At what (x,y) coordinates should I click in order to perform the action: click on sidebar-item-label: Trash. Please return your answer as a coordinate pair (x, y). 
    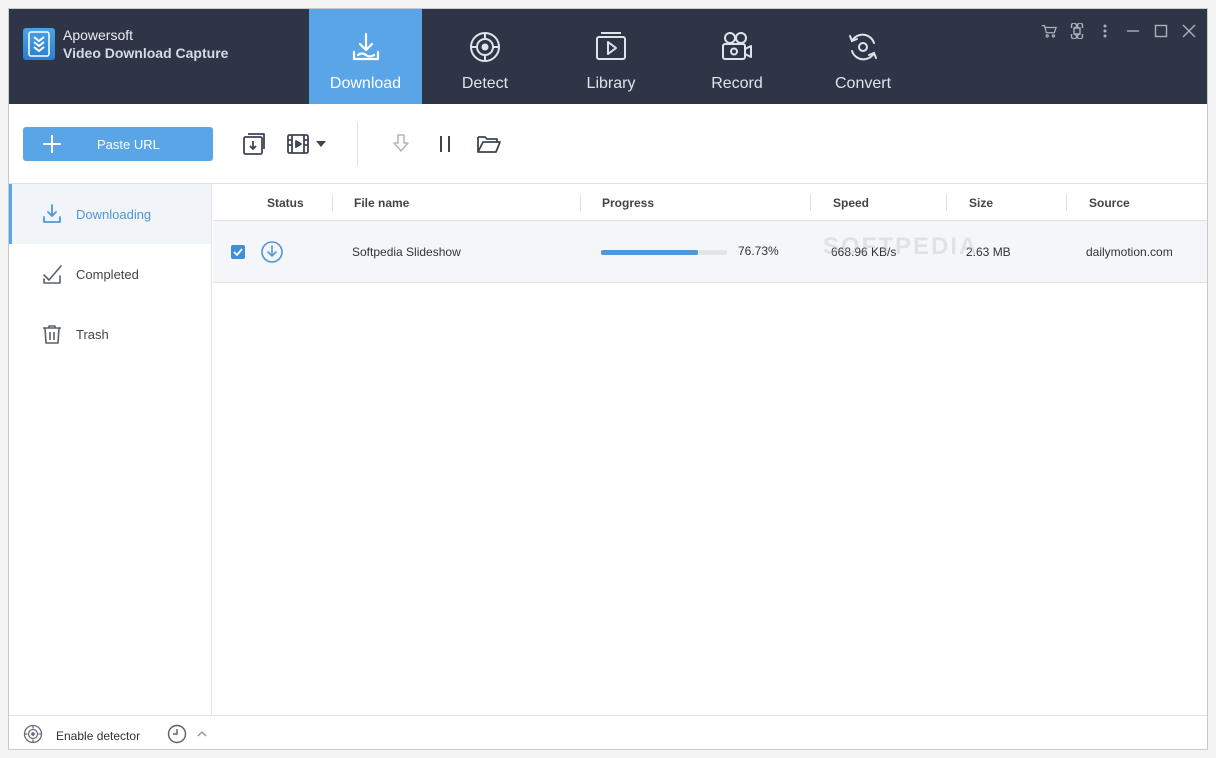
    Looking at the image, I should click on (92, 334).